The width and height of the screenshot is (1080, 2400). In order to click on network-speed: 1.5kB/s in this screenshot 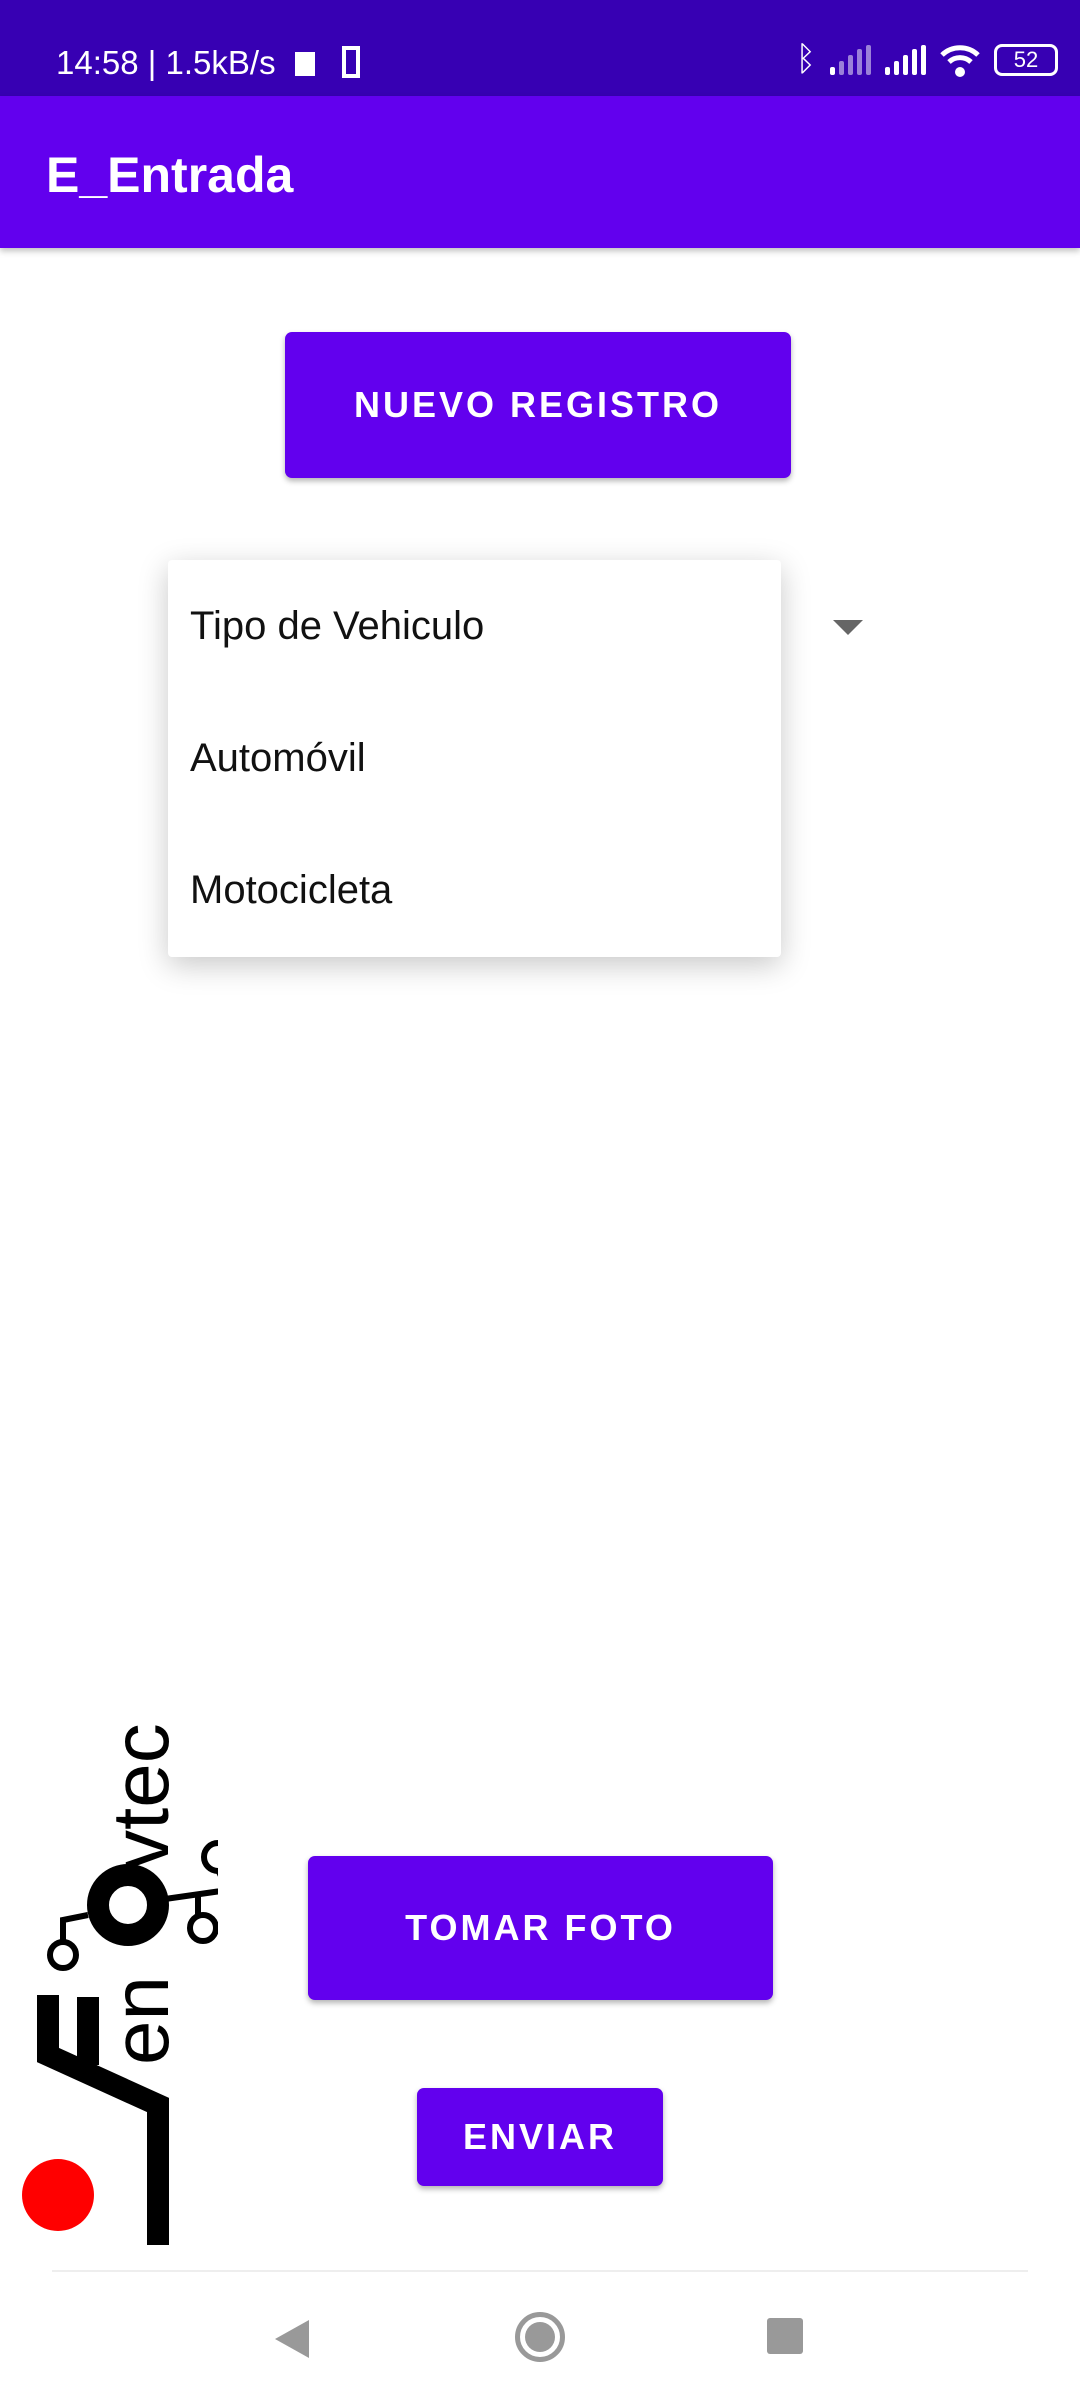, I will do `click(220, 62)`.